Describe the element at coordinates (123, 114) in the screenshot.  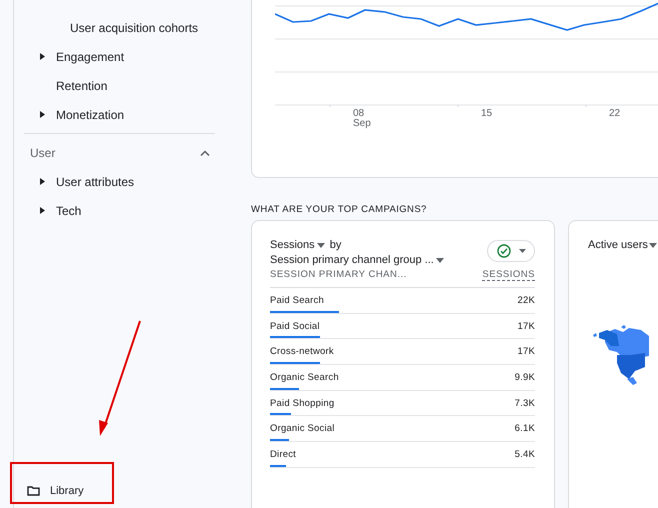
I see `nav-item: Monetization` at that location.